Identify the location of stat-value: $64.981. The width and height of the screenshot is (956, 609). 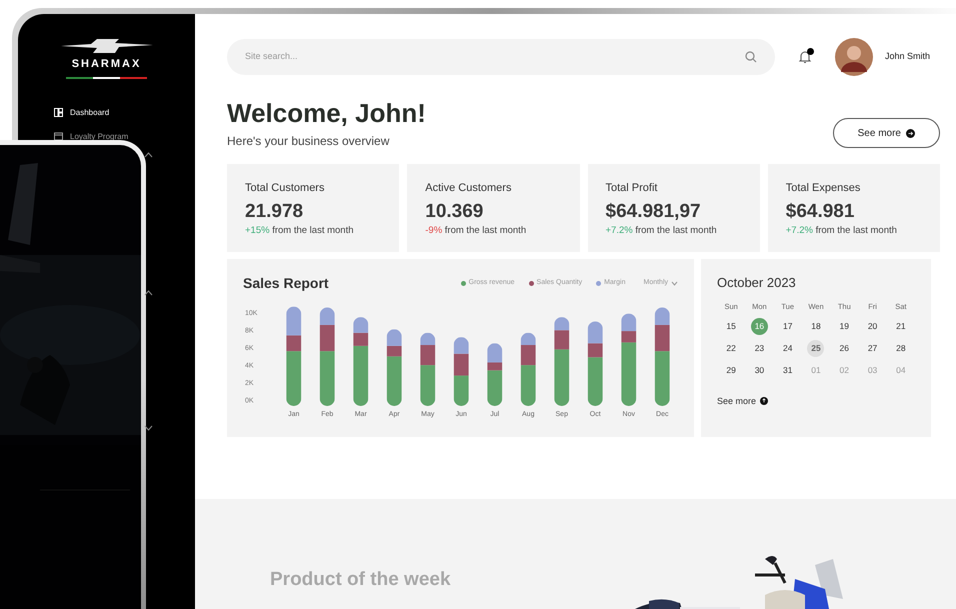
(821, 212).